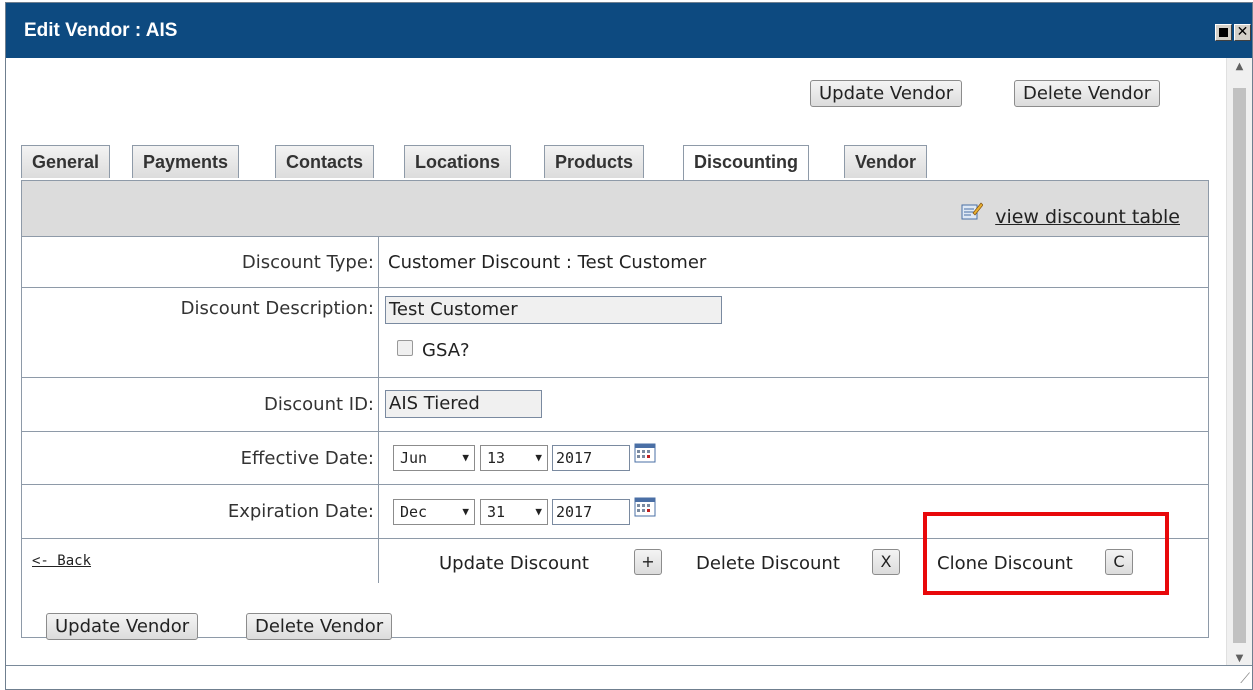 The image size is (1253, 690). I want to click on minimize-icon, so click(1223, 32).